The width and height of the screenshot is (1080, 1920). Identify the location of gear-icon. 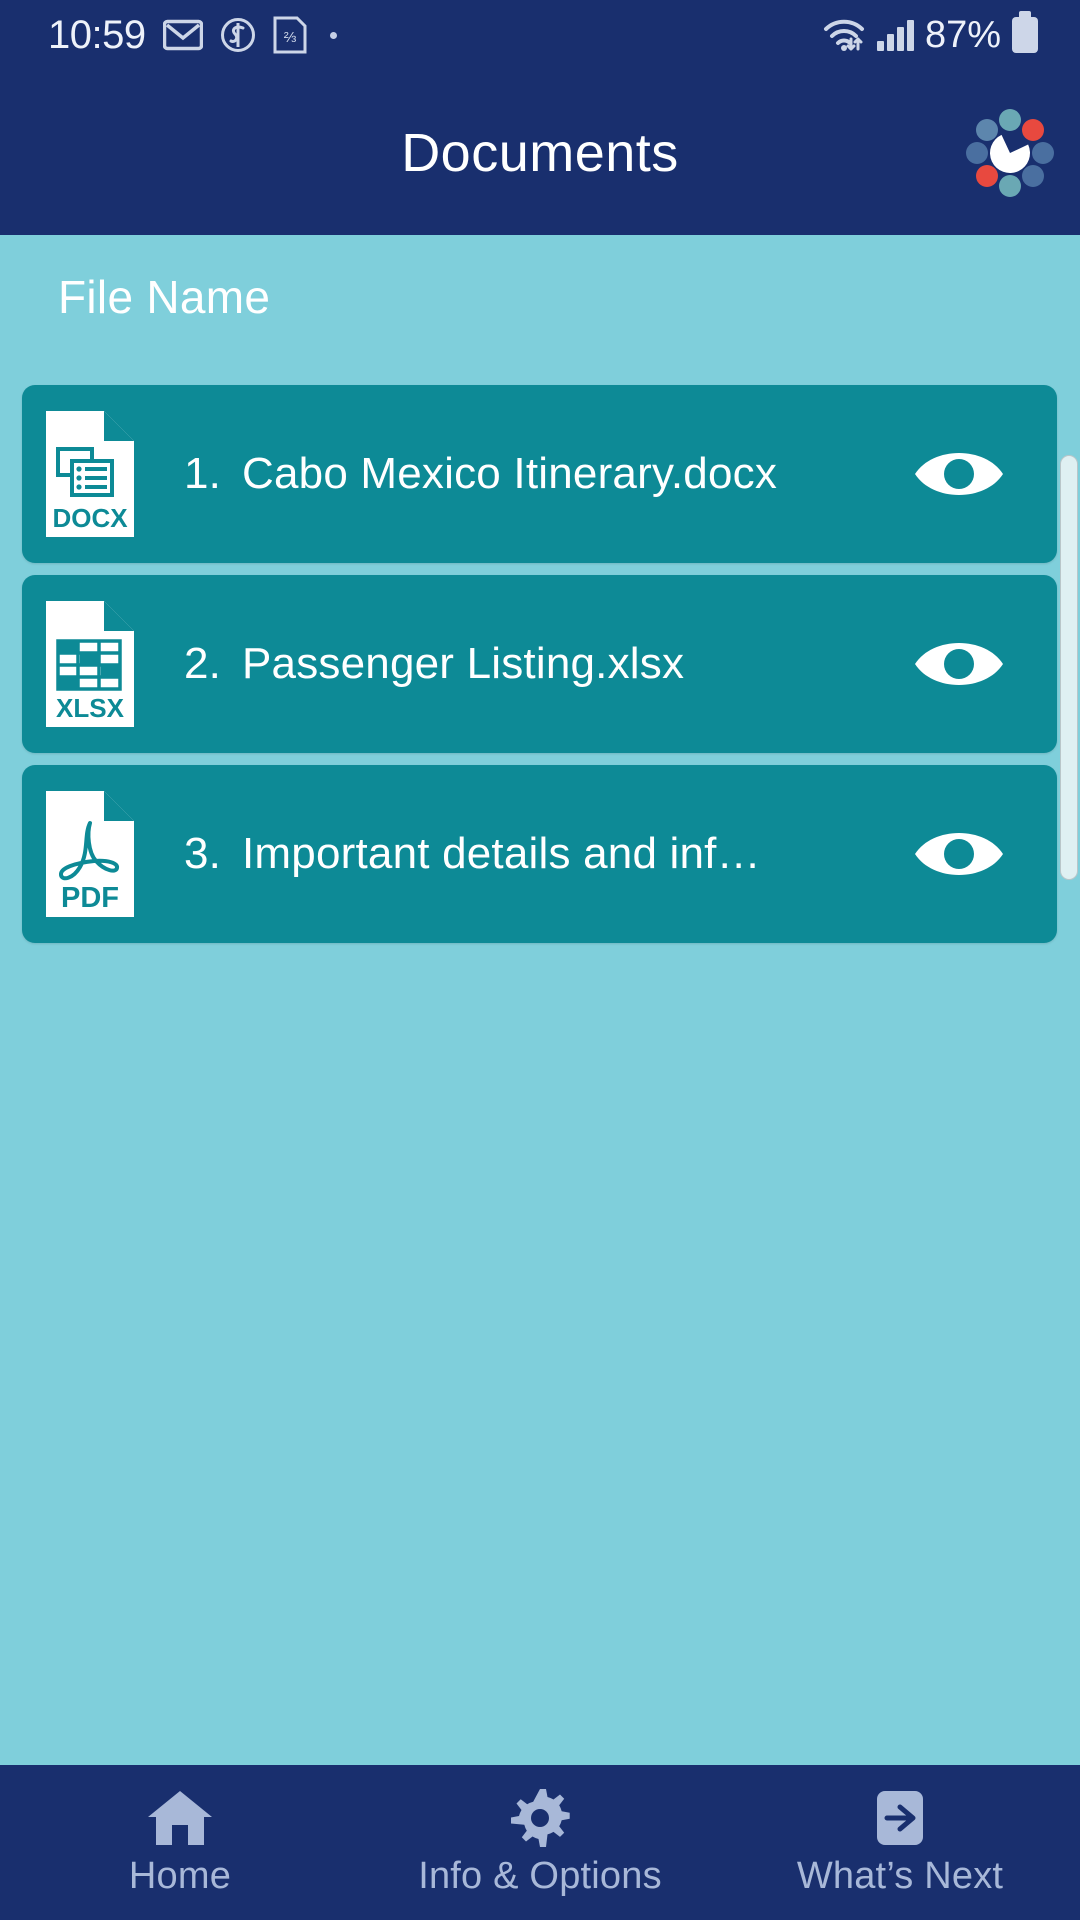
(540, 1818).